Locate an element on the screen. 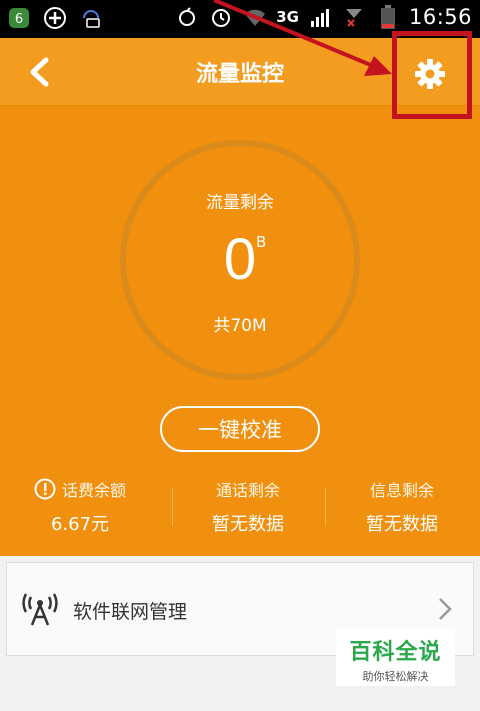 The width and height of the screenshot is (480, 711). watermark-title: 百科全说 is located at coordinates (395, 652).